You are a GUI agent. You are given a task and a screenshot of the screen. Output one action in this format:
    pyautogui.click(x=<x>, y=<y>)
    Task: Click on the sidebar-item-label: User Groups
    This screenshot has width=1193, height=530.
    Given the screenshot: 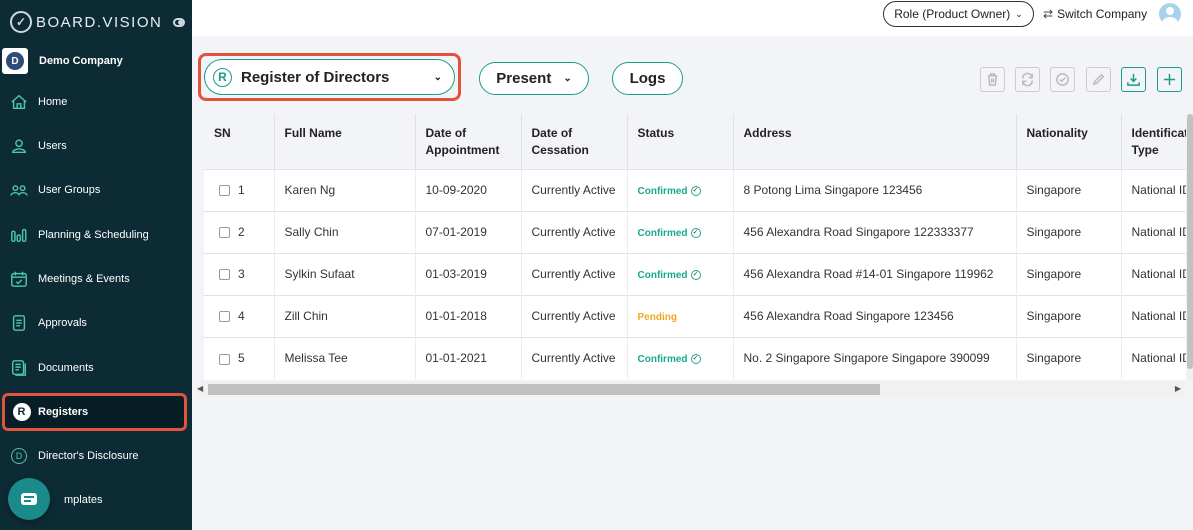 What is the action you would take?
    pyautogui.click(x=69, y=190)
    